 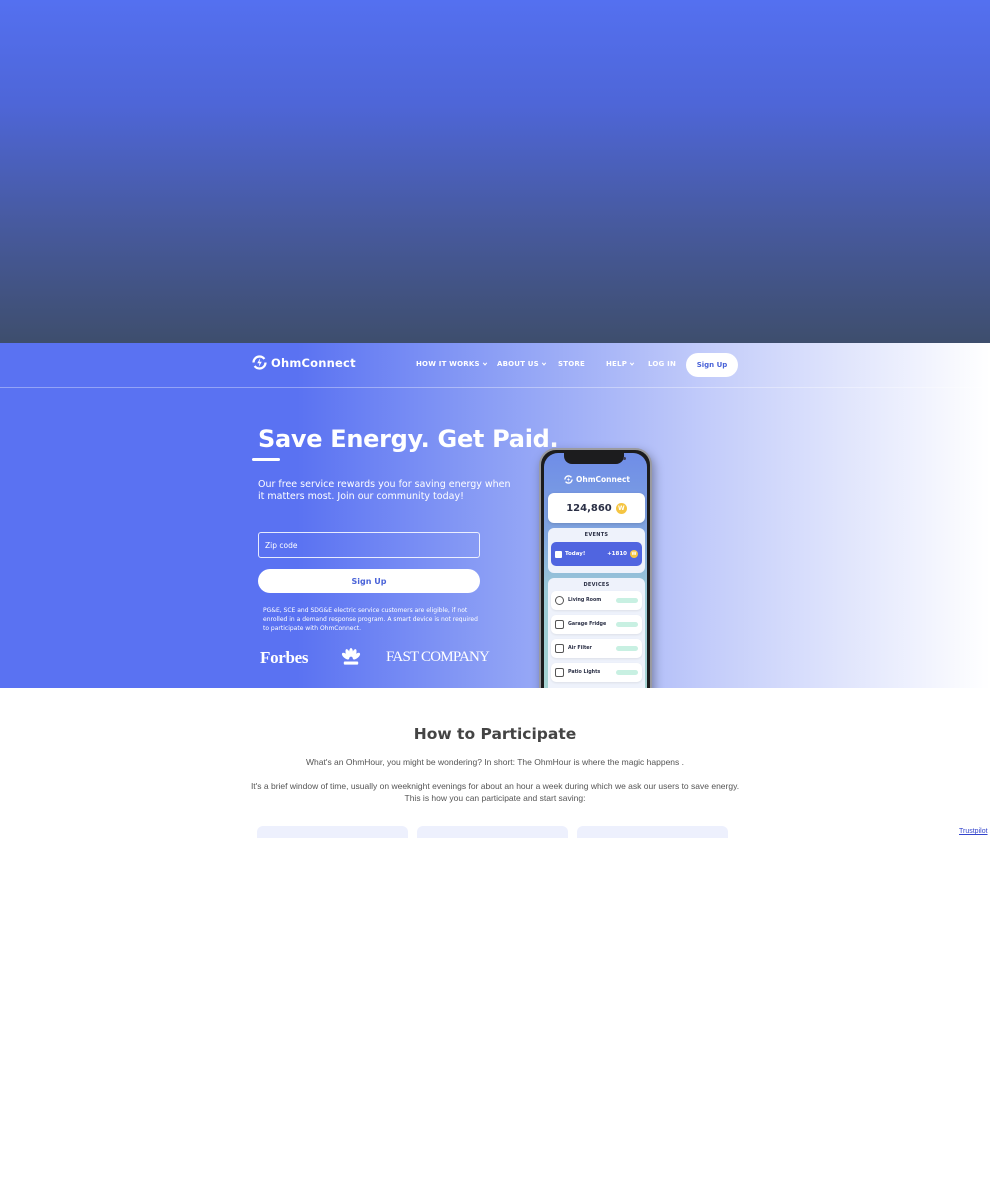 What do you see at coordinates (558, 554) in the screenshot?
I see `calendar-icon` at bounding box center [558, 554].